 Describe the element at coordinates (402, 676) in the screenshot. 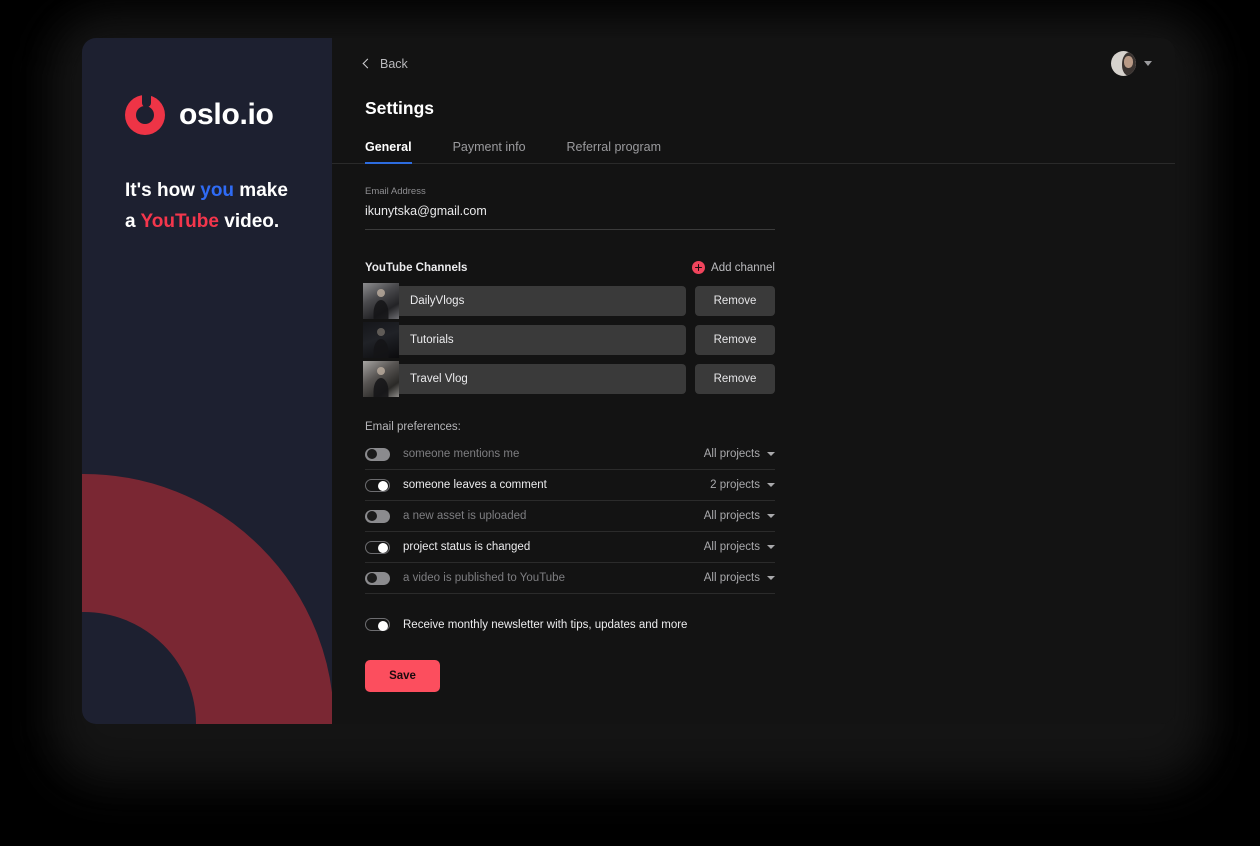

I see `save-button: Save` at that location.